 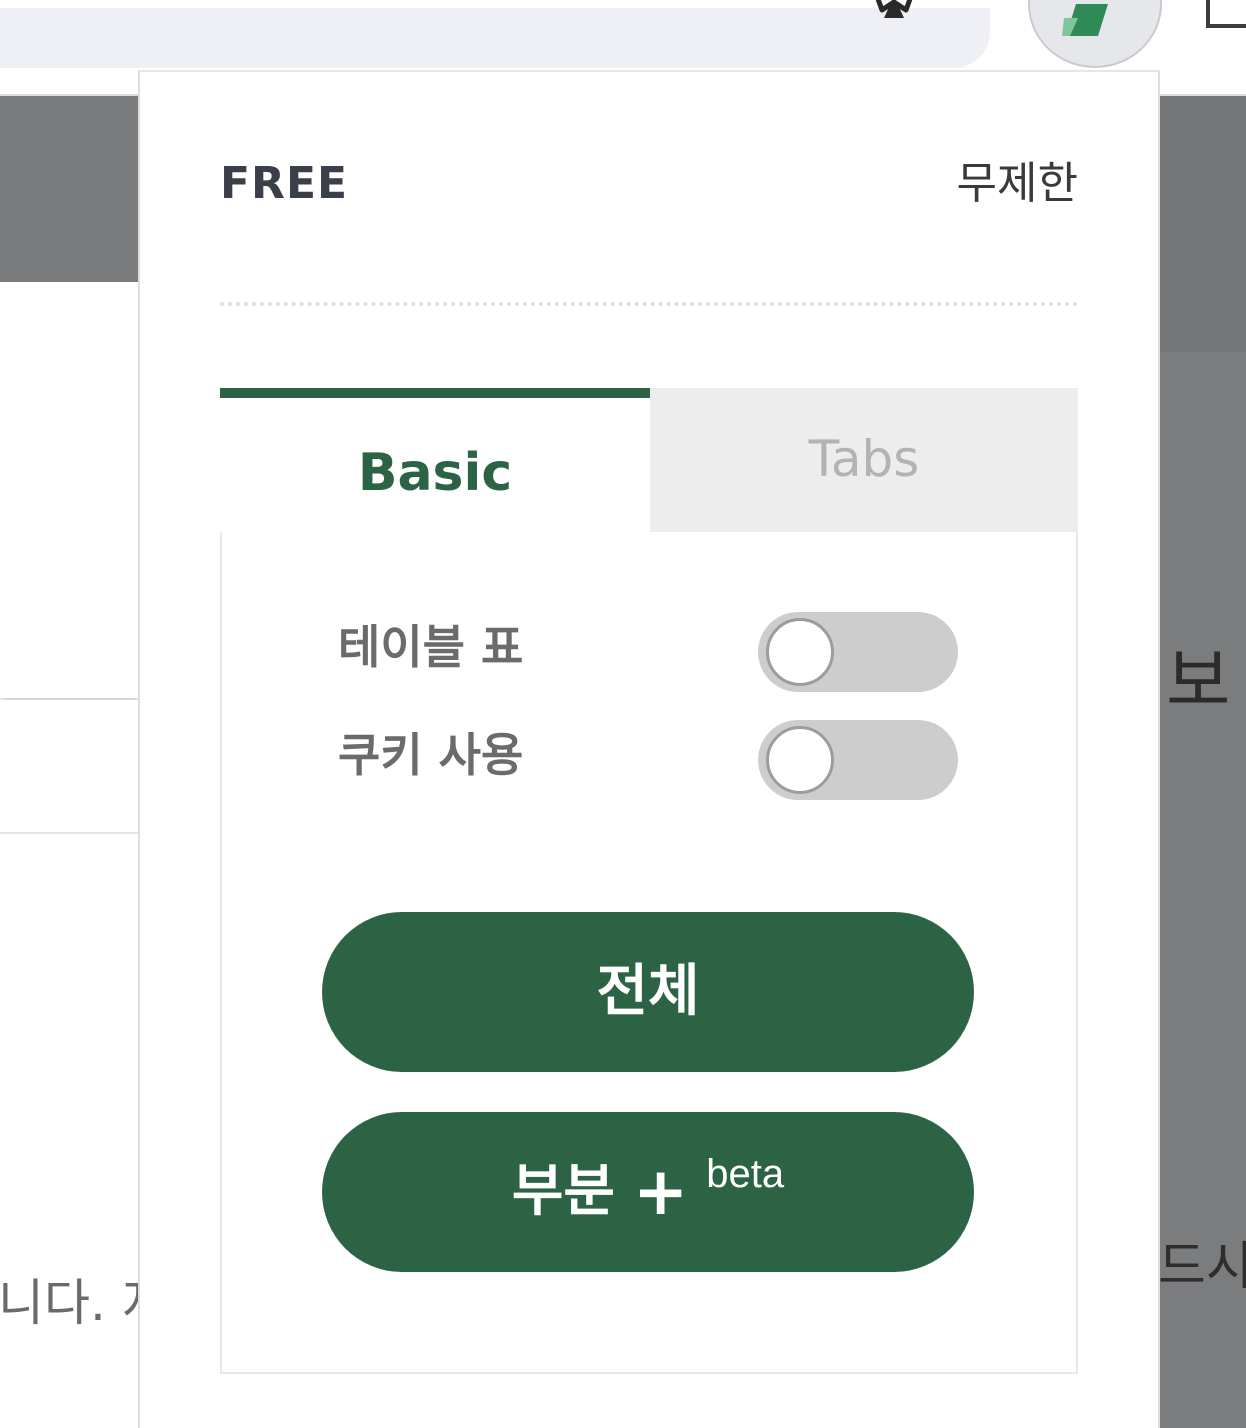 I want to click on extension-logo-icon, so click(x=1085, y=20).